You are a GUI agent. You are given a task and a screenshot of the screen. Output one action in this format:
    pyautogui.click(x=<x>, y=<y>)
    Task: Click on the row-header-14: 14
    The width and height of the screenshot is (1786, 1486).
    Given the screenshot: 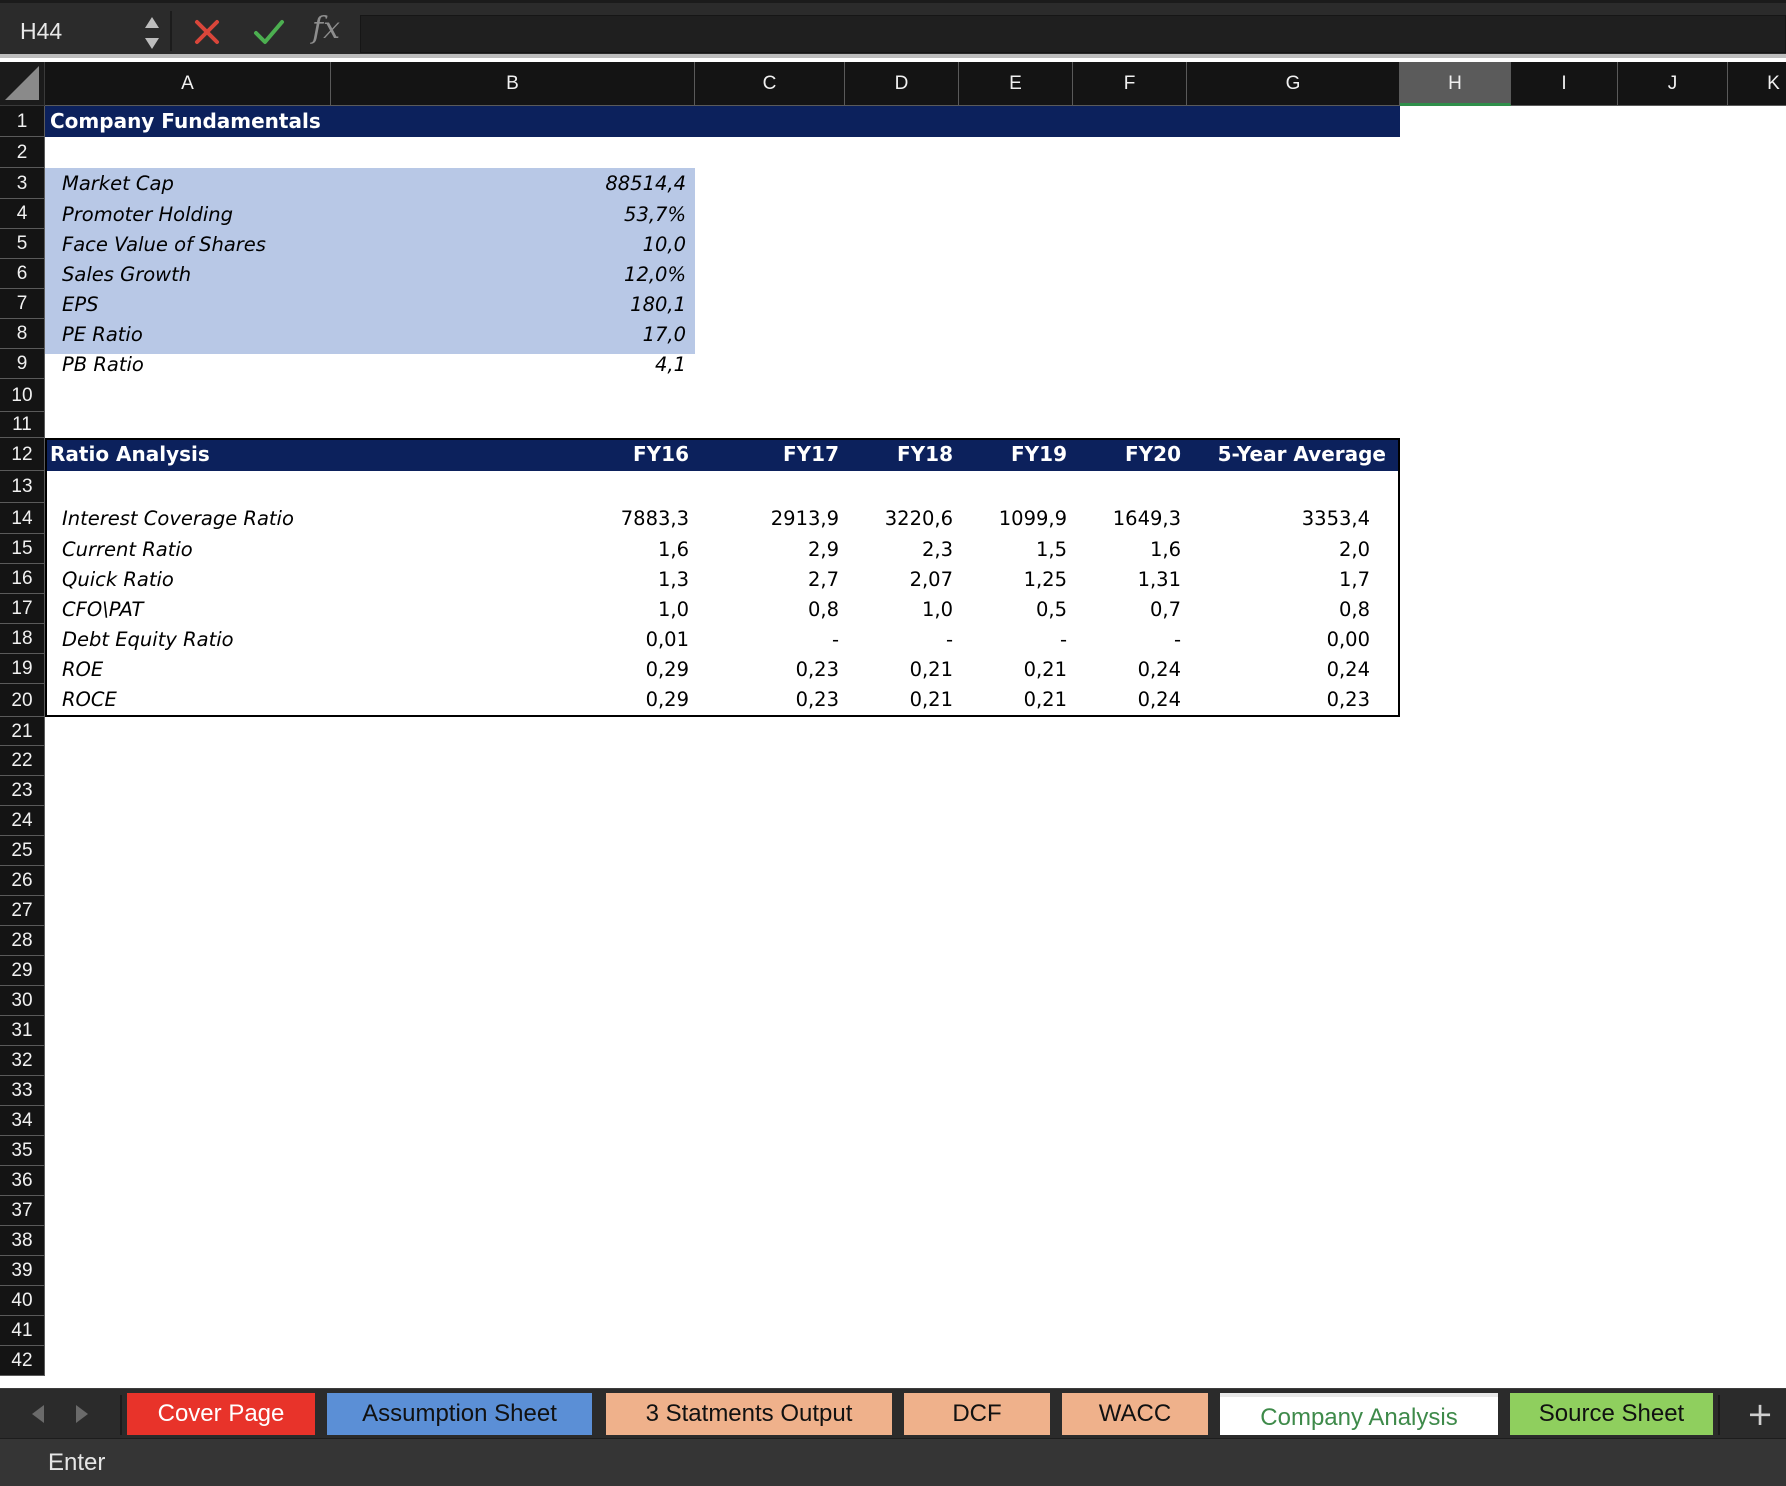 What is the action you would take?
    pyautogui.click(x=22, y=518)
    